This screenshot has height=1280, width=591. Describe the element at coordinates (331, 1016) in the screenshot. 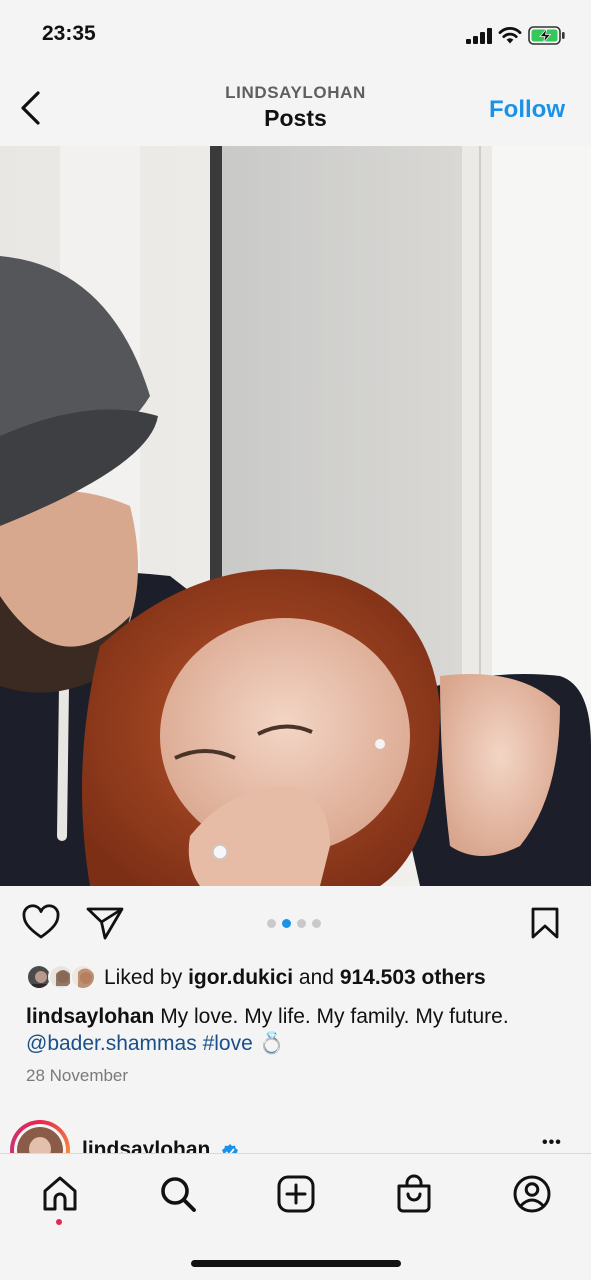

I see `caption-text: My love. My life. My family. My future.` at that location.